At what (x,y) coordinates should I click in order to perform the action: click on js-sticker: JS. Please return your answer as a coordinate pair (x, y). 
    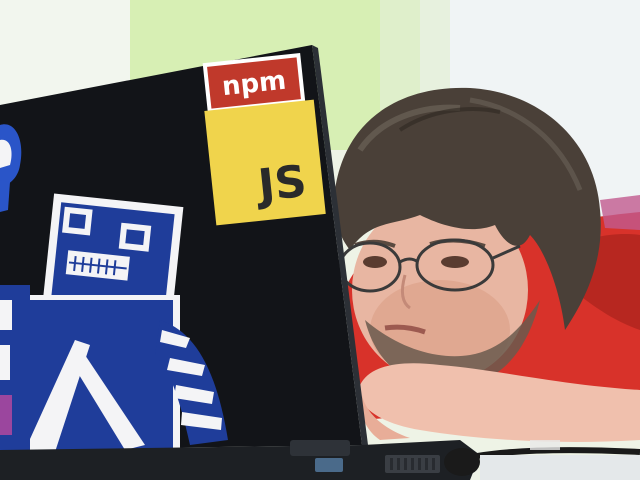
    Looking at the image, I should click on (265, 162).